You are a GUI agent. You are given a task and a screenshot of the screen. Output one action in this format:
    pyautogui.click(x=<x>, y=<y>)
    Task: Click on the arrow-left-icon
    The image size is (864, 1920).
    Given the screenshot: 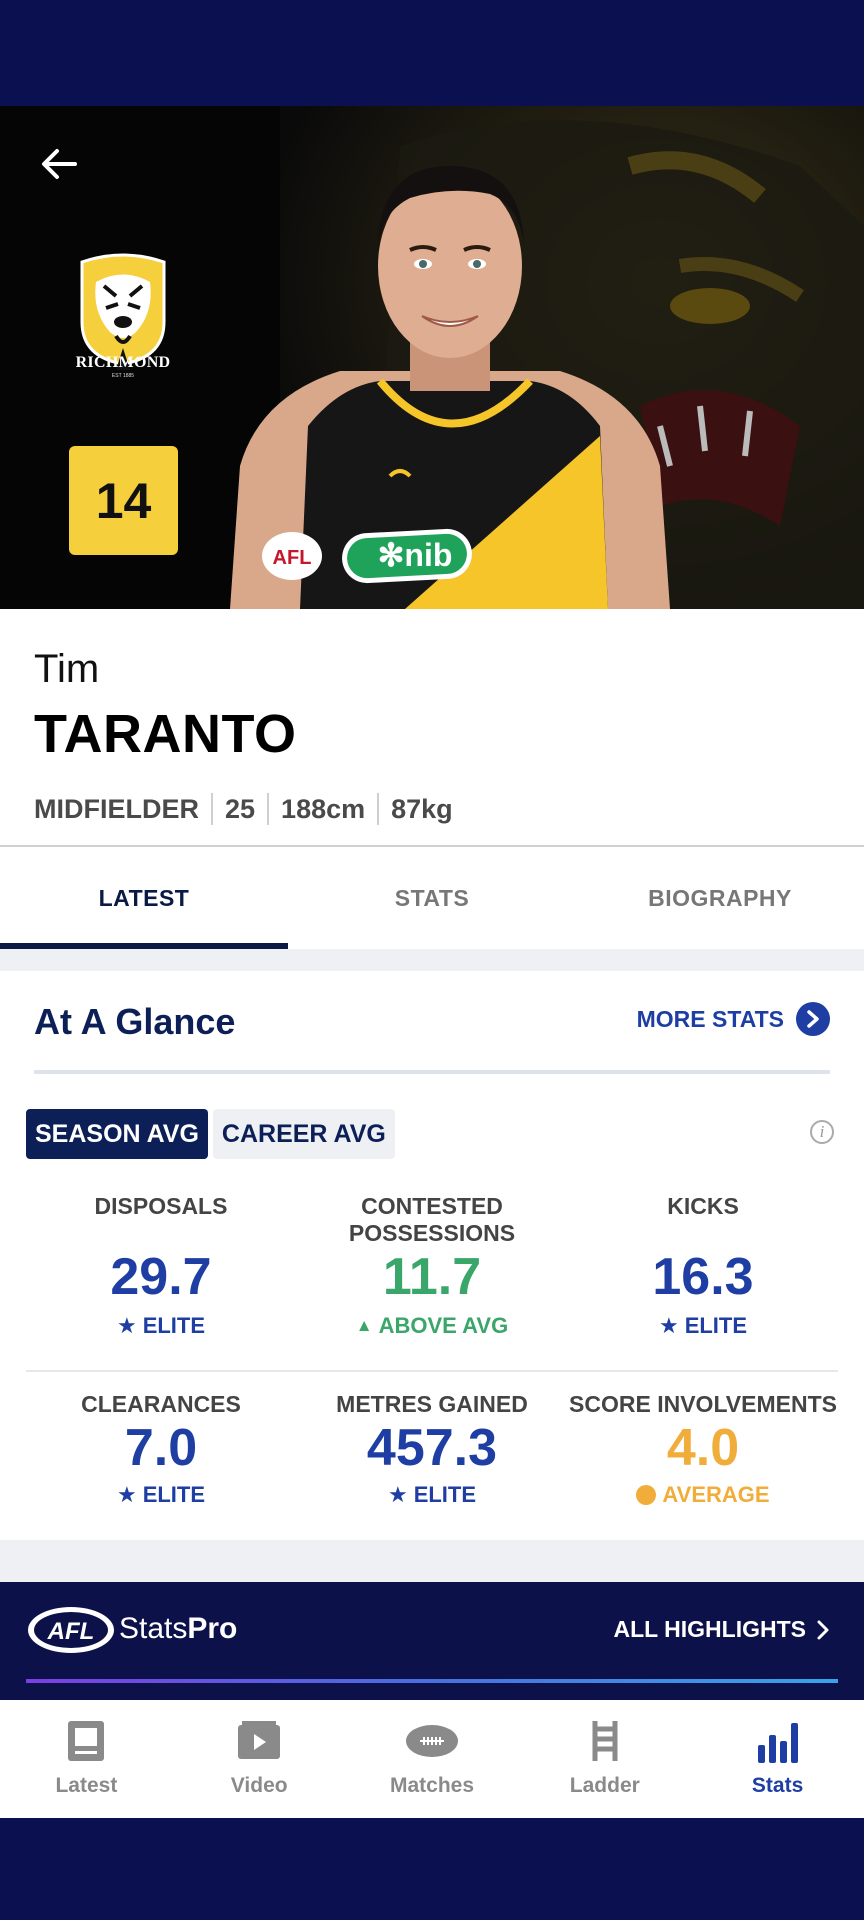 What is the action you would take?
    pyautogui.click(x=59, y=164)
    